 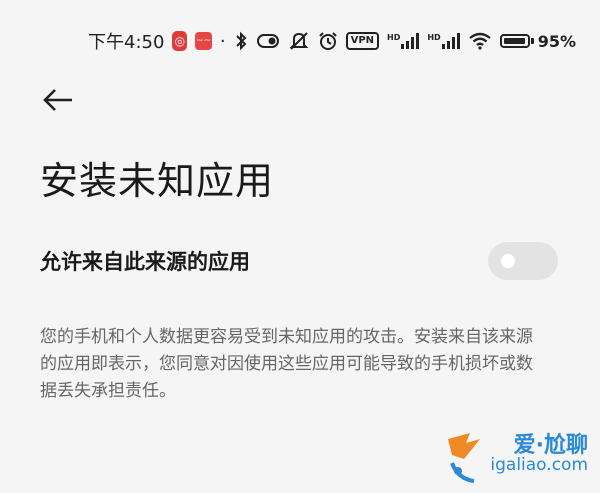 I want to click on page-title: 安装未知应用, so click(x=157, y=181).